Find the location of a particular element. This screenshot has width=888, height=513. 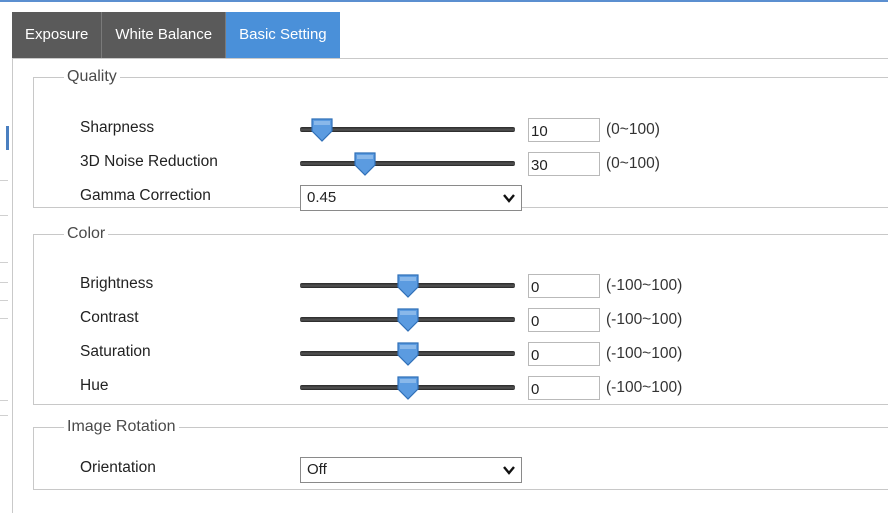

contrast-row: Contrast (-100~100) is located at coordinates (461, 320).